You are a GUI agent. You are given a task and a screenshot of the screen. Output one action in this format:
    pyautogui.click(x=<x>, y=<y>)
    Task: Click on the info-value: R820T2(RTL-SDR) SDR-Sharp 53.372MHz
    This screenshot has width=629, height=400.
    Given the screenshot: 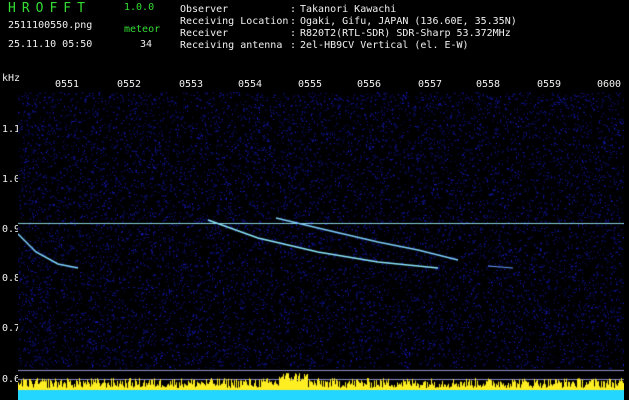 What is the action you would take?
    pyautogui.click(x=405, y=33)
    